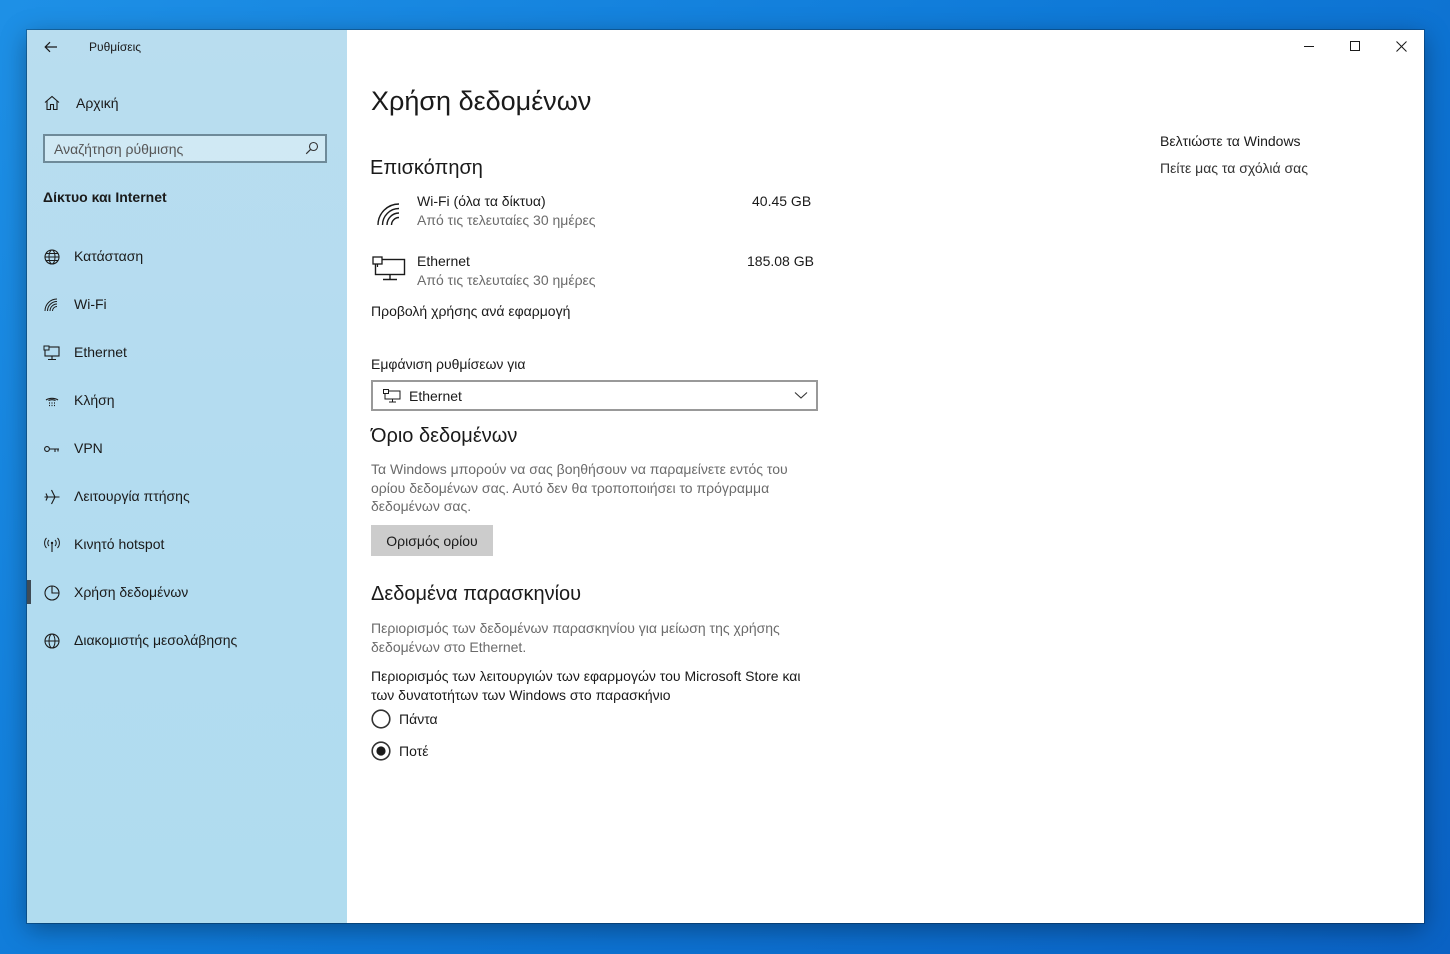  Describe the element at coordinates (426, 168) in the screenshot. I see `overview-heading: Επισκόπηση` at that location.